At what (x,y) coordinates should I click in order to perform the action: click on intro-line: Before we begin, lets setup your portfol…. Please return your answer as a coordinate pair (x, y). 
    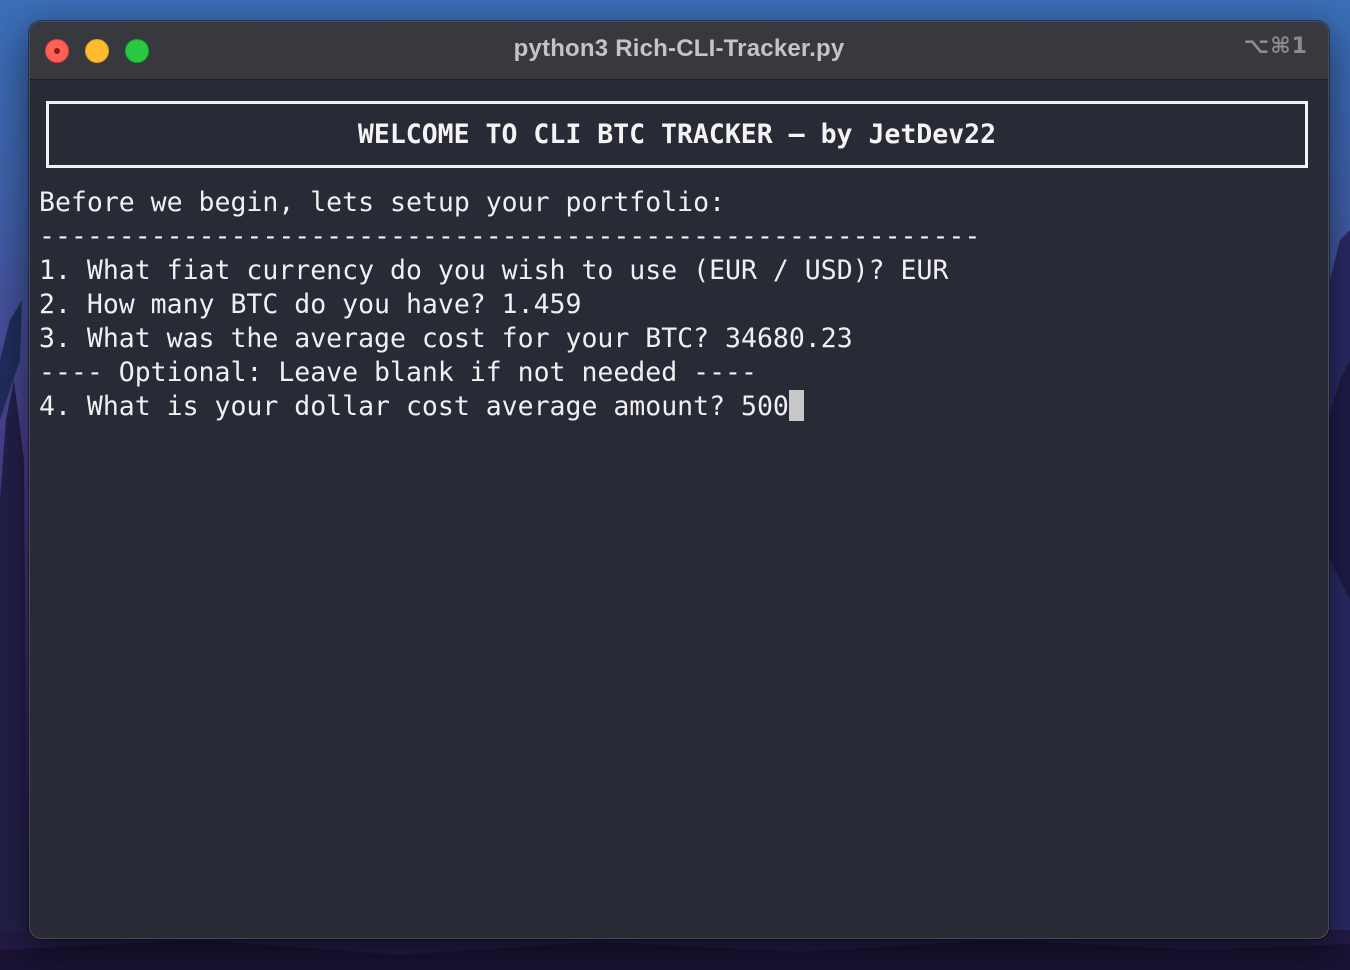
    Looking at the image, I should click on (382, 202).